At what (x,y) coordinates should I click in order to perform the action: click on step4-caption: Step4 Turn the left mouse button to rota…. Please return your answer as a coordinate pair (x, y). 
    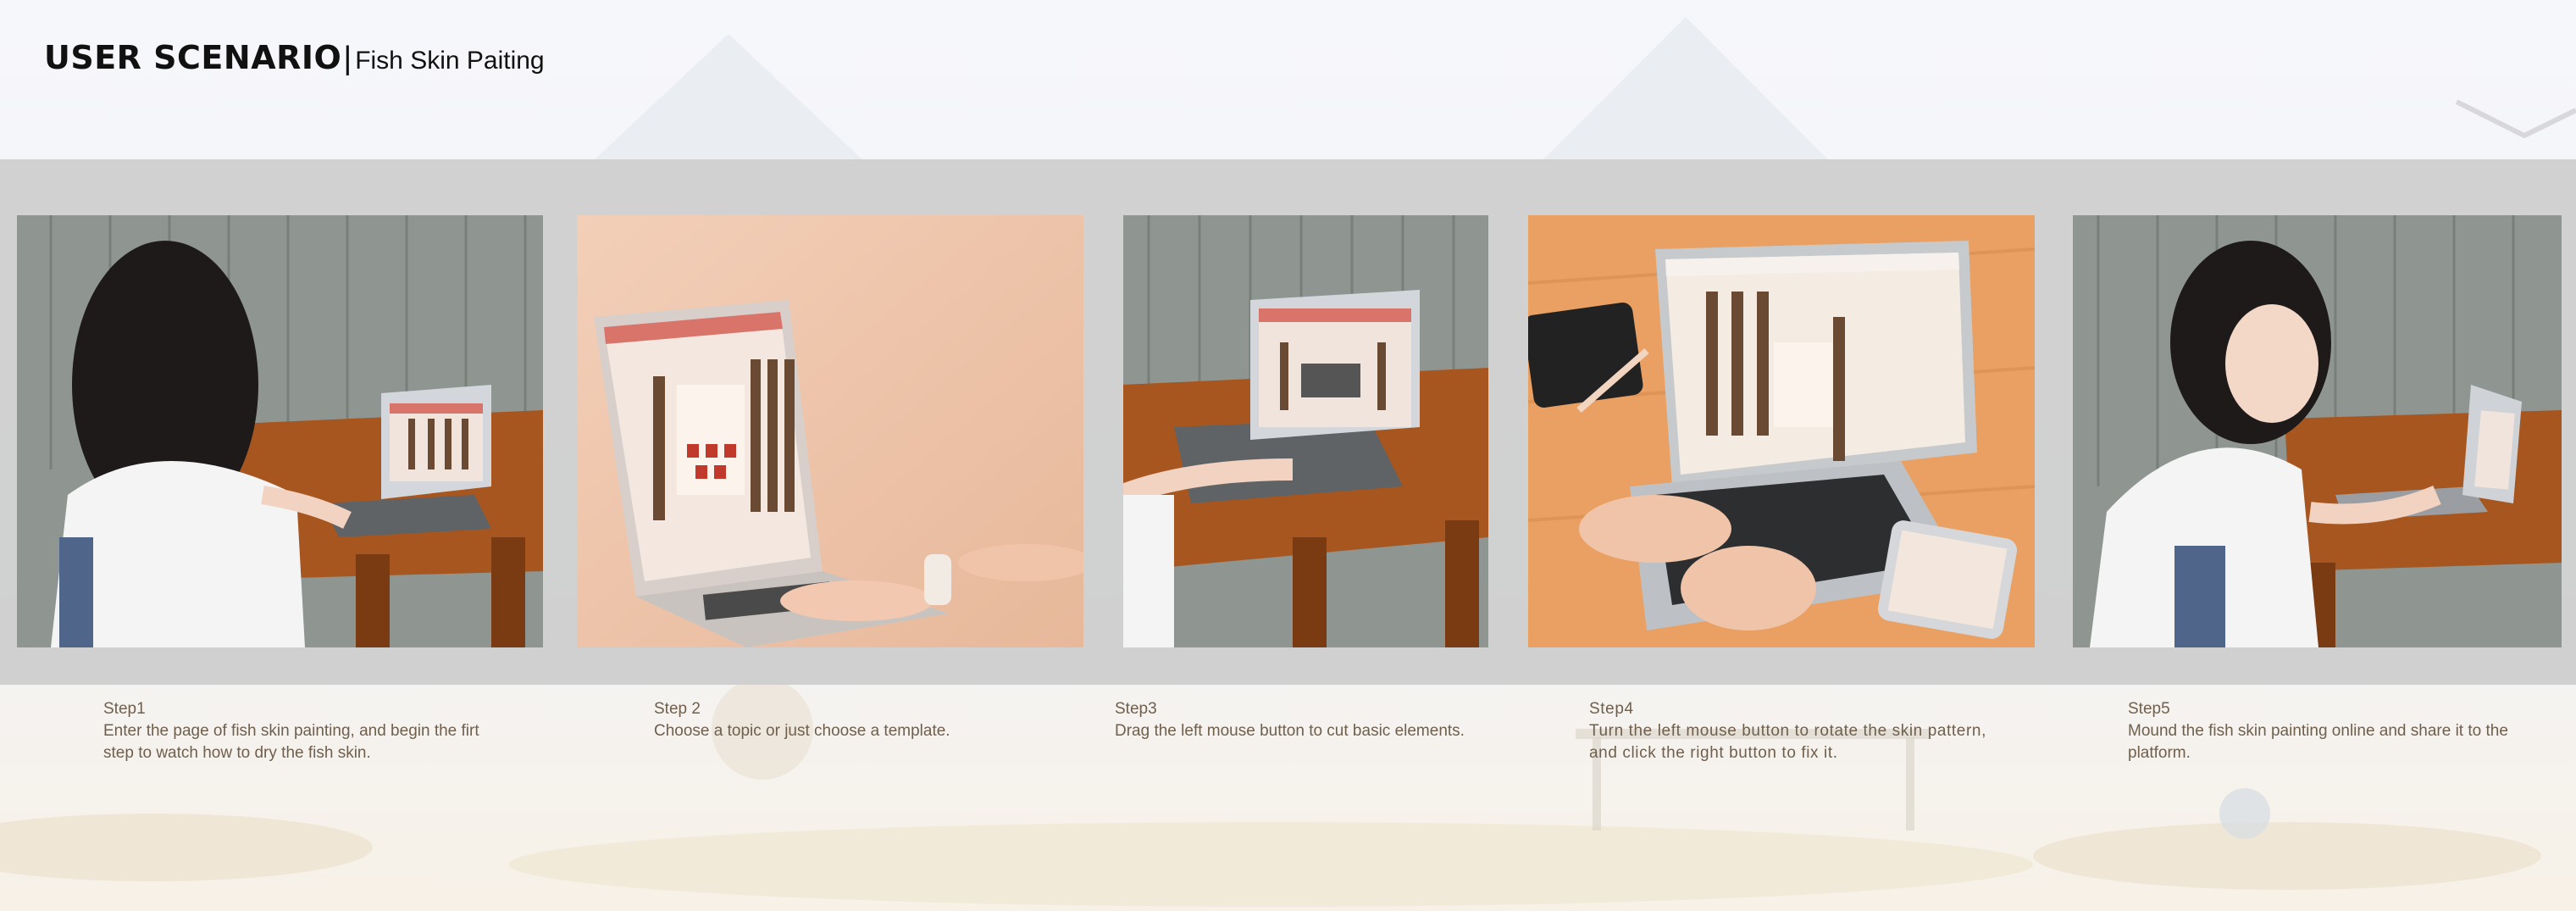
    Looking at the image, I should click on (1788, 731).